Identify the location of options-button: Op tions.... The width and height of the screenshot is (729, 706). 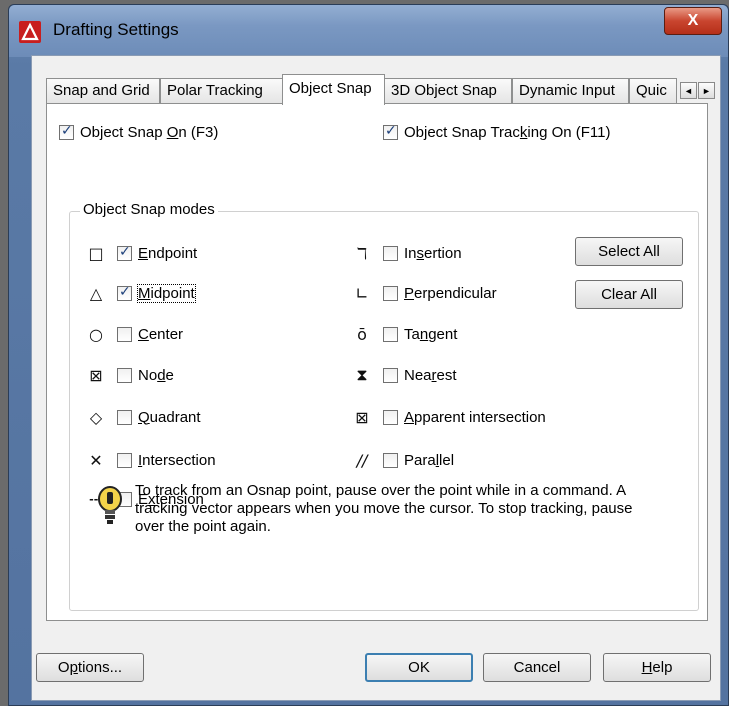
(90, 667).